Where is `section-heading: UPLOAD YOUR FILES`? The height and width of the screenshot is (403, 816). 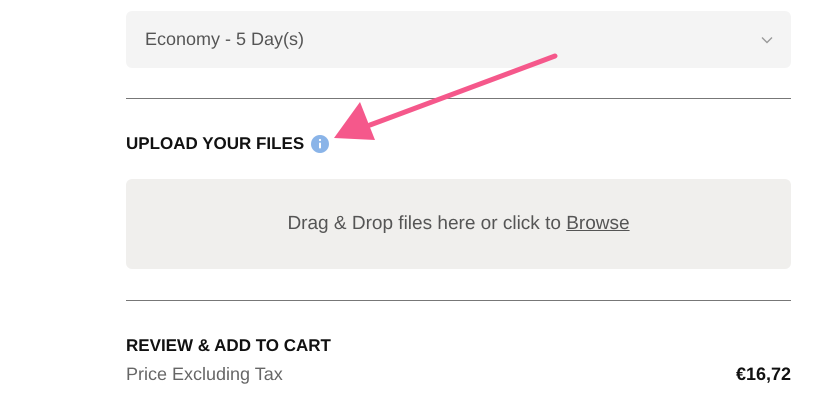 section-heading: UPLOAD YOUR FILES is located at coordinates (215, 144).